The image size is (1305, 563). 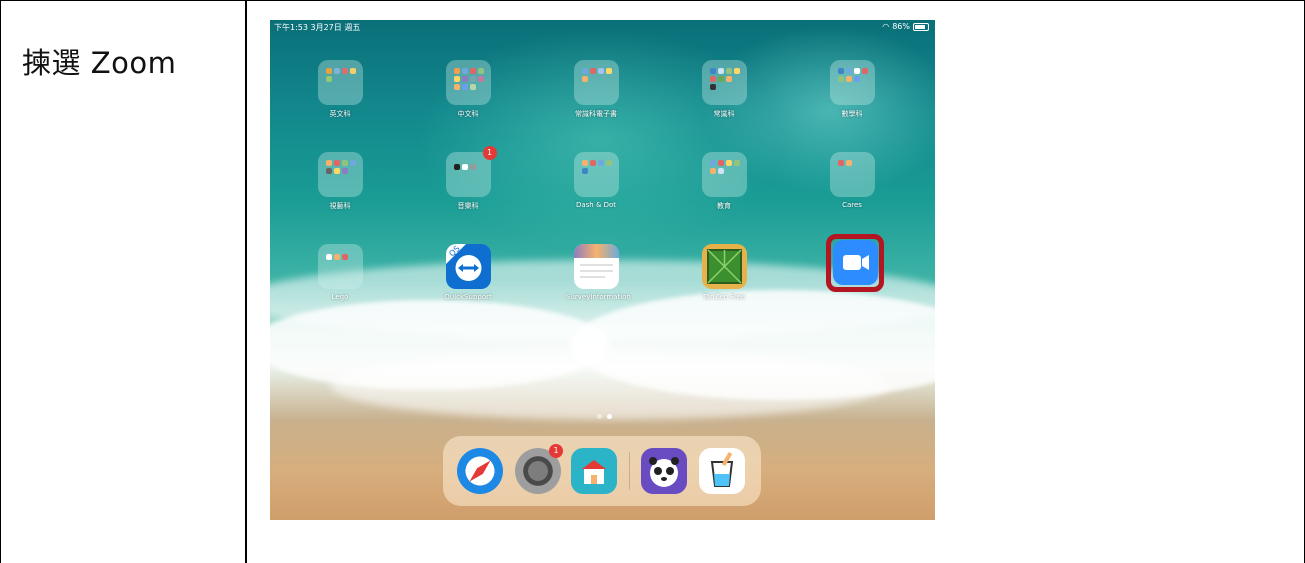 What do you see at coordinates (652, 0) in the screenshot?
I see `table-top-border` at bounding box center [652, 0].